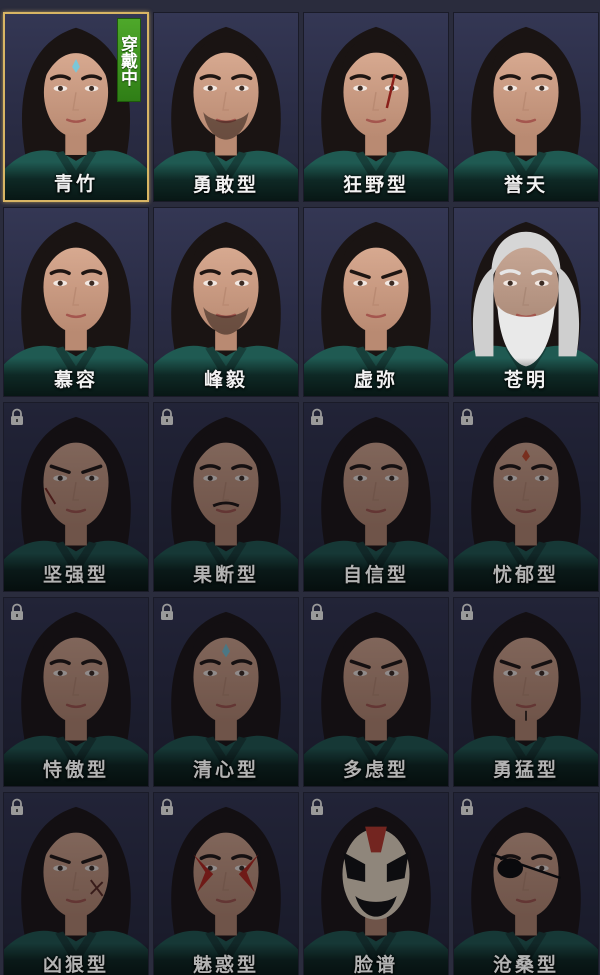  I want to click on face-preset-card: 脸谱, so click(376, 883).